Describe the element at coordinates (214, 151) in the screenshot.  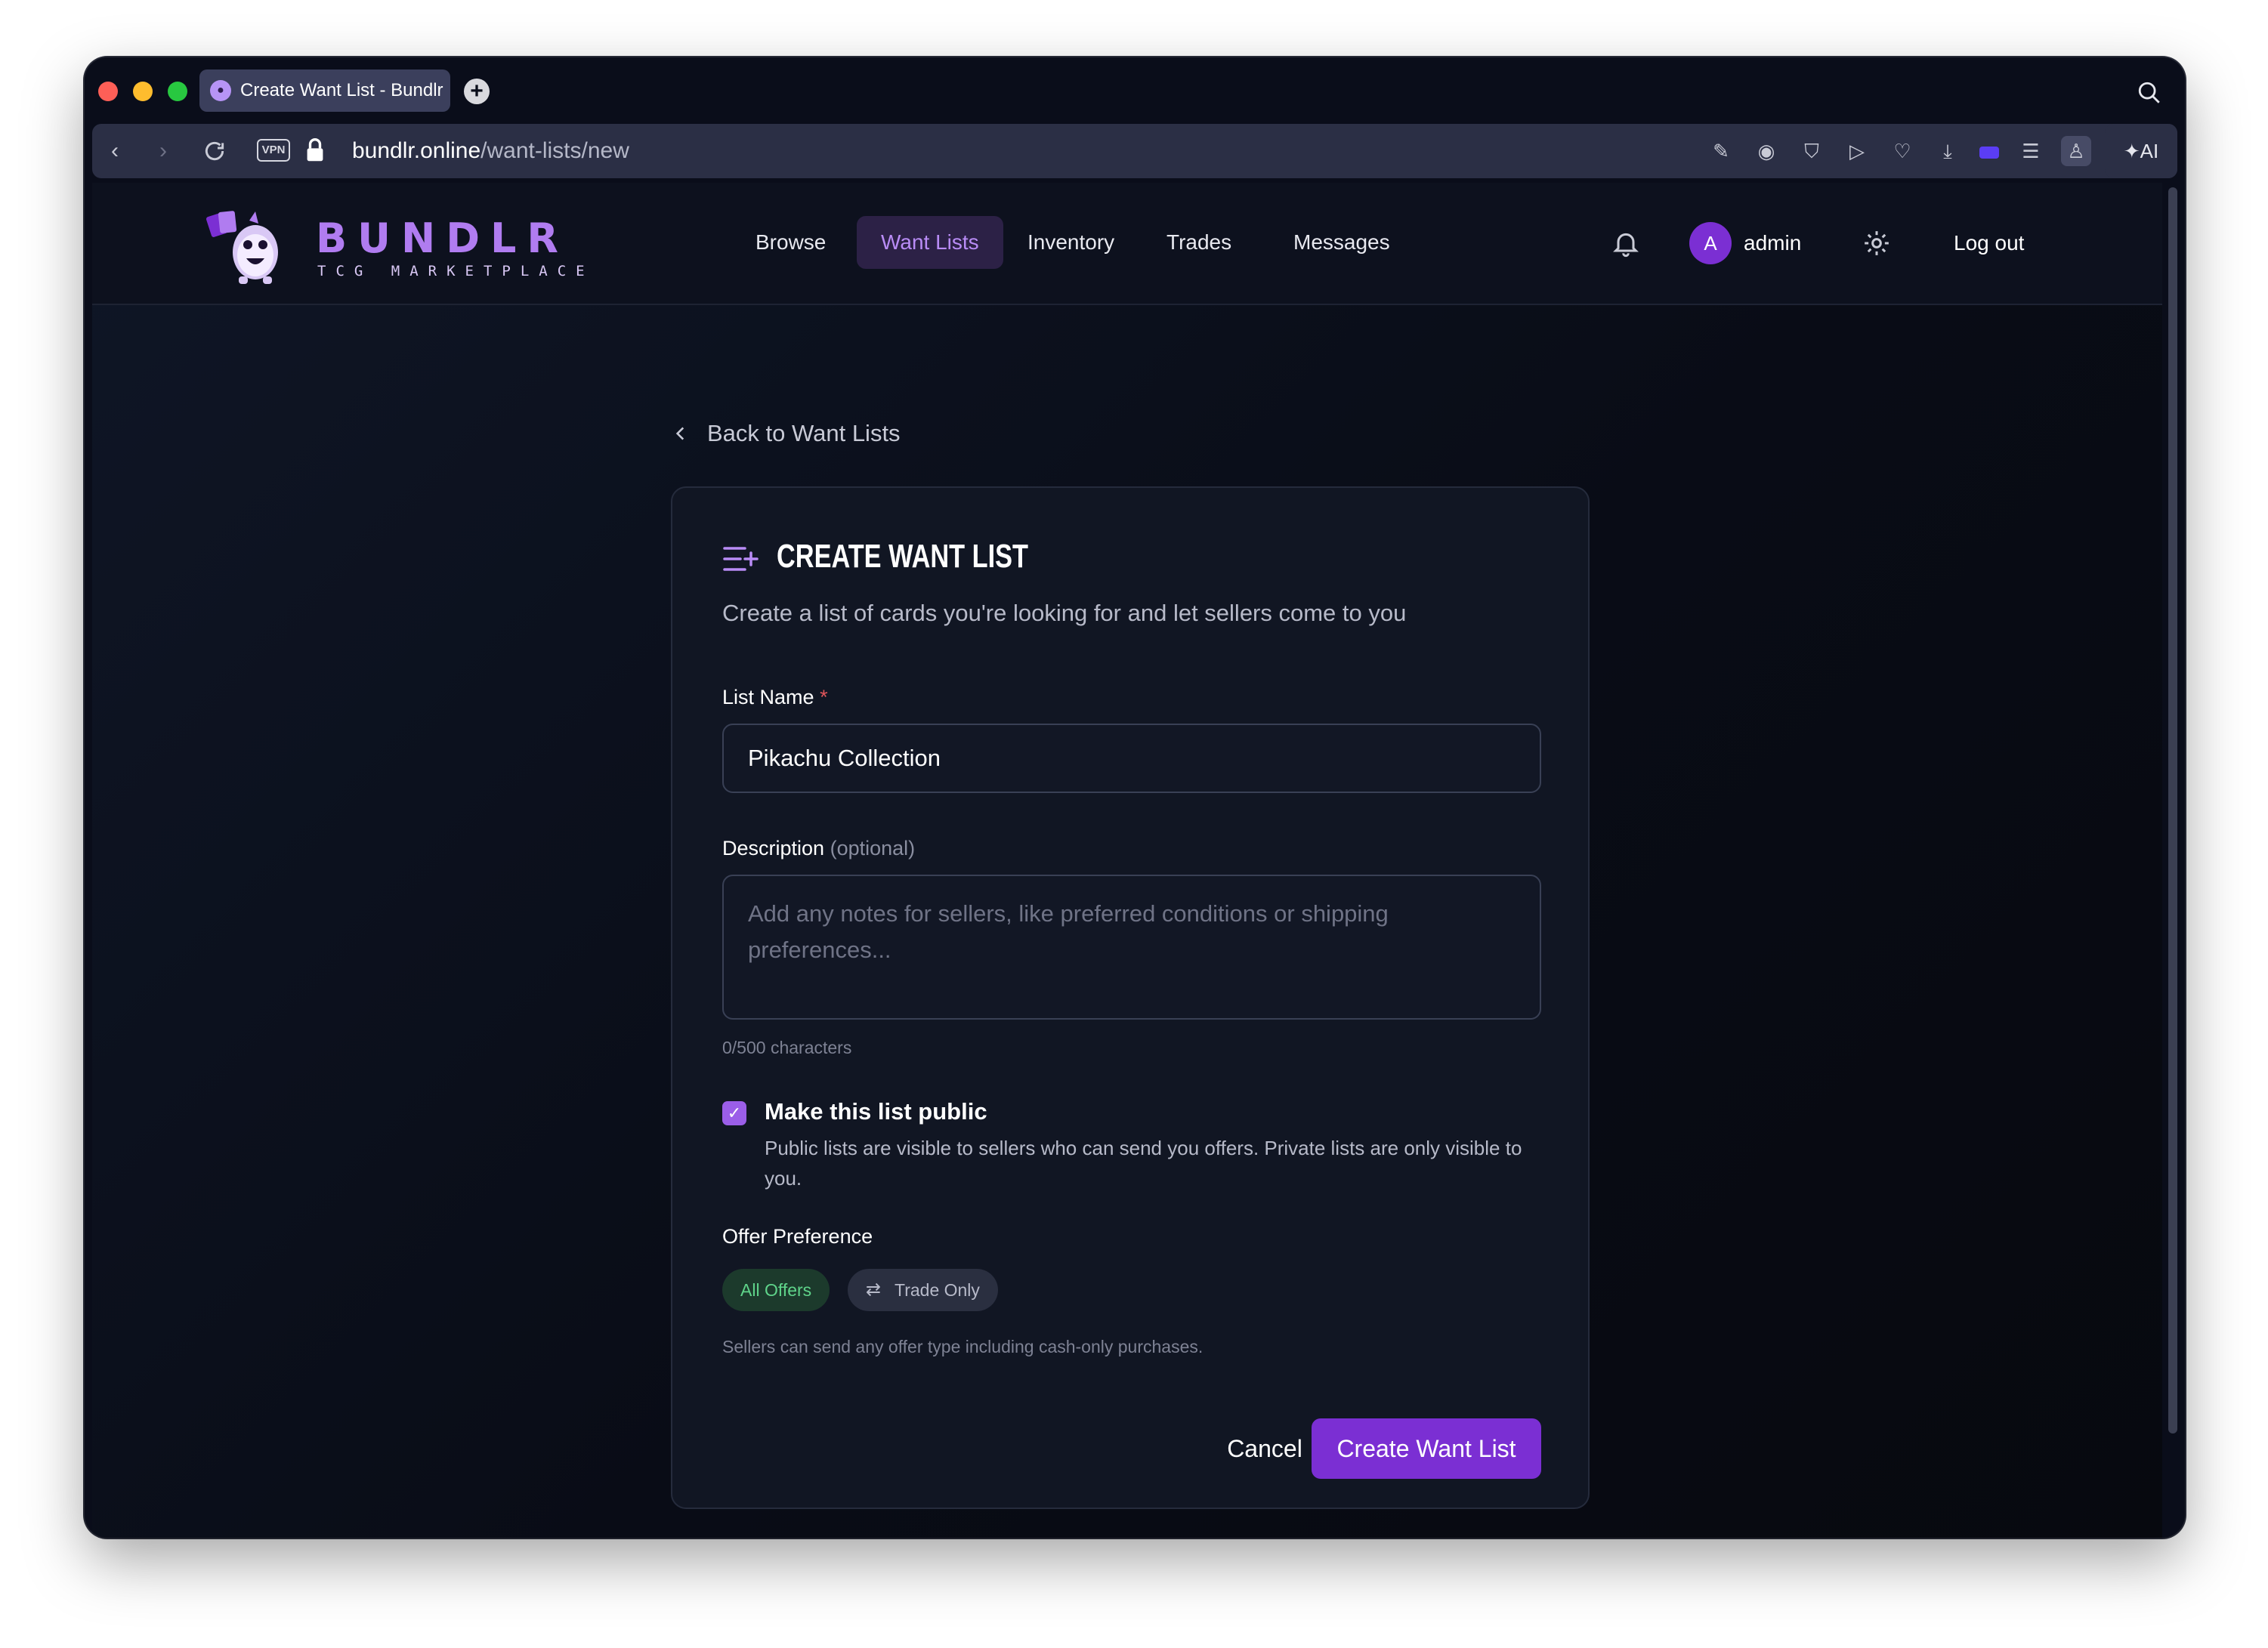
I see `reload-icon` at that location.